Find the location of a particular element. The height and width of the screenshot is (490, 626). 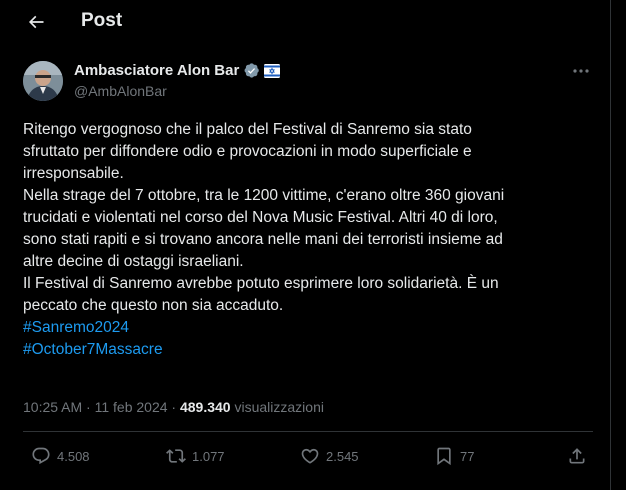

tweet-time: 10:25 AM is located at coordinates (52, 407).